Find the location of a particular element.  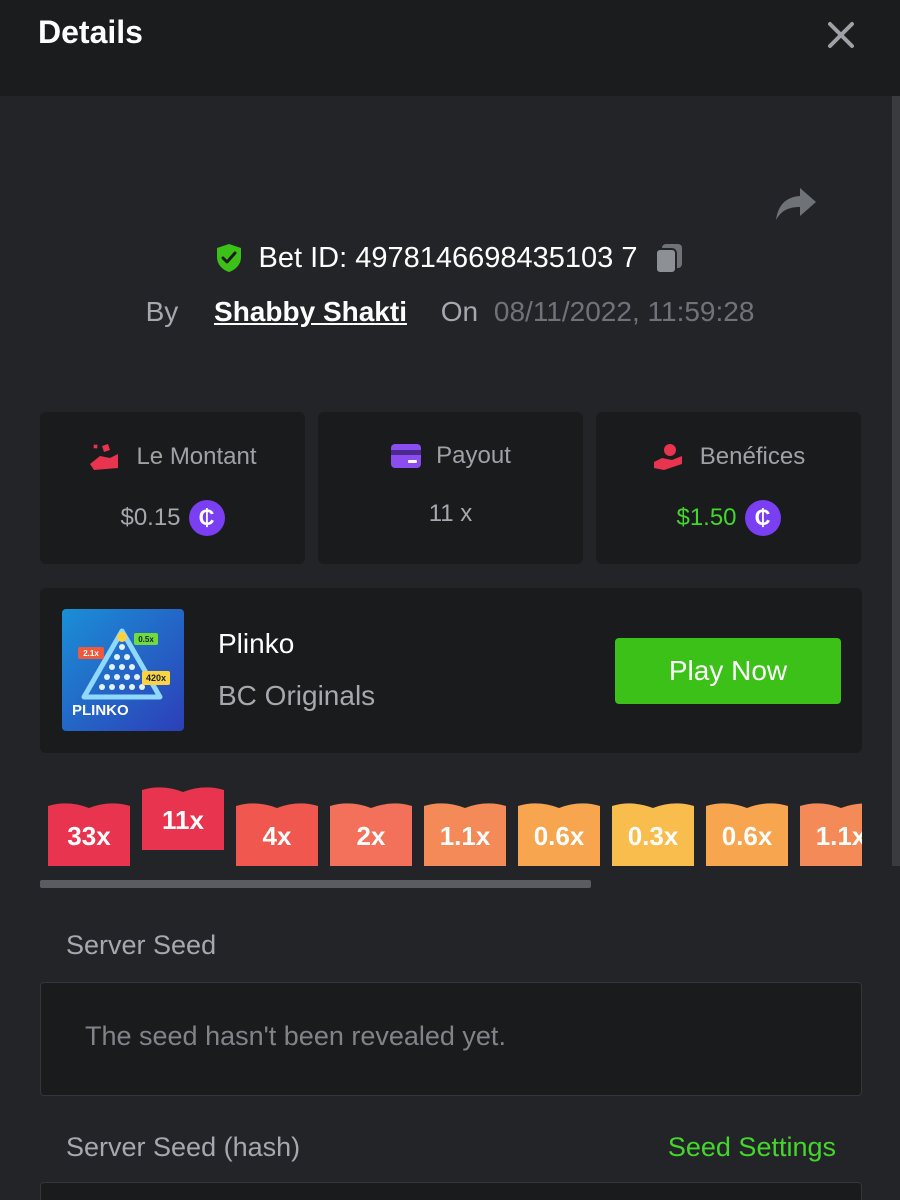

verified-shield-icon is located at coordinates (228, 258).